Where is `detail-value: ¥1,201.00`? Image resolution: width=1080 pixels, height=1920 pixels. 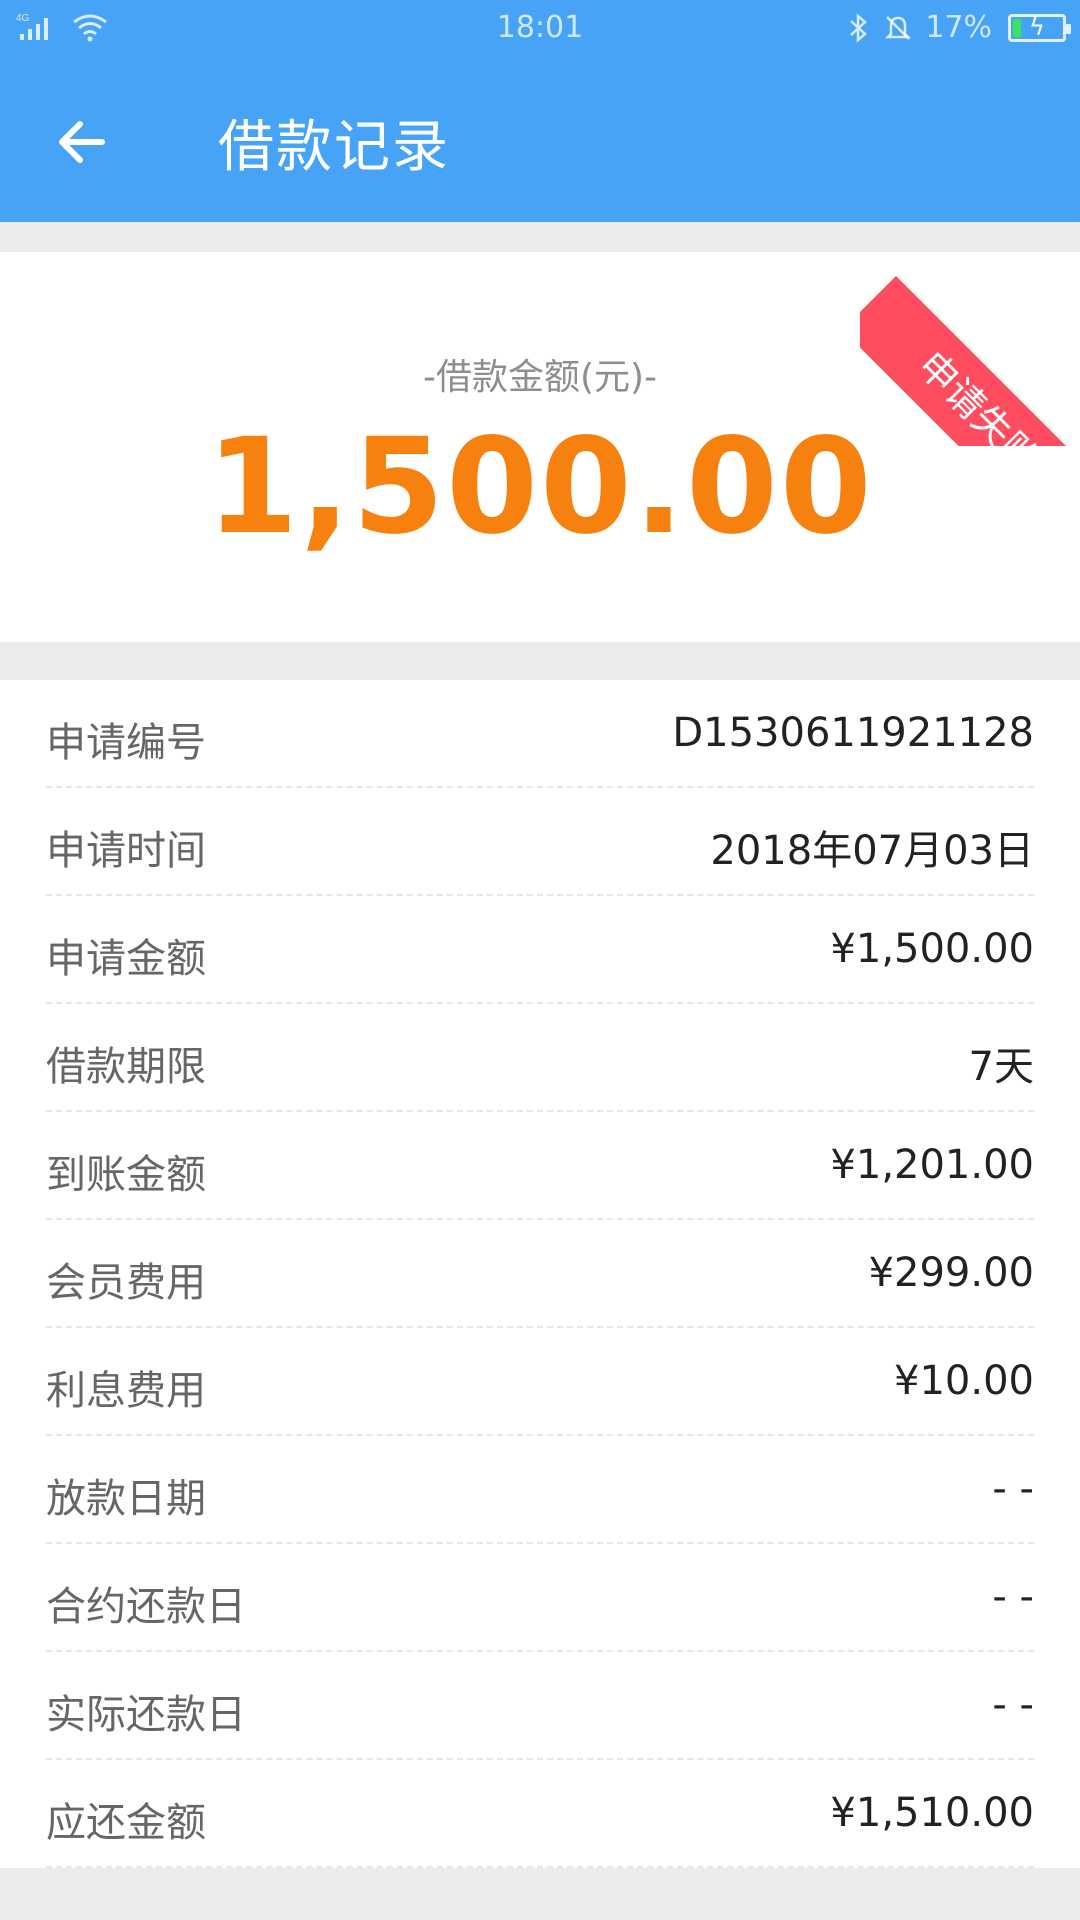
detail-value: ¥1,201.00 is located at coordinates (932, 1165).